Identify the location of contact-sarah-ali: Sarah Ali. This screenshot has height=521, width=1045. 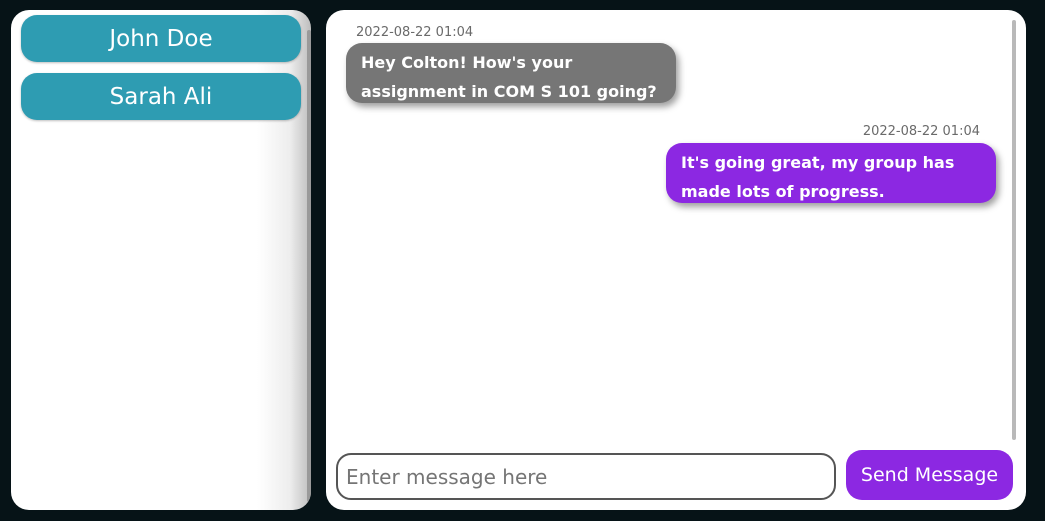
(161, 96).